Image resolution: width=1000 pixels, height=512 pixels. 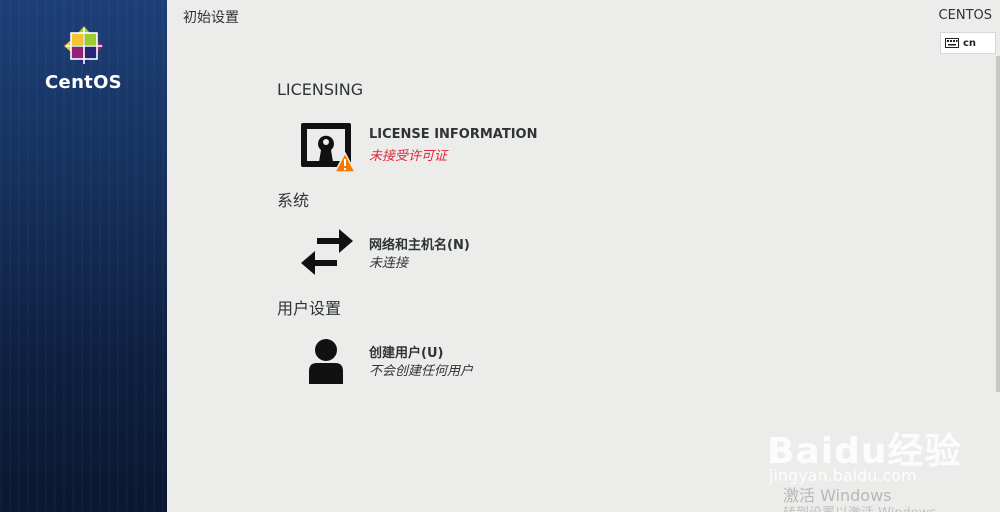 What do you see at coordinates (467, 363) in the screenshot?
I see `spoke-create-user: 创建用户(U) 不会创建任何用户` at bounding box center [467, 363].